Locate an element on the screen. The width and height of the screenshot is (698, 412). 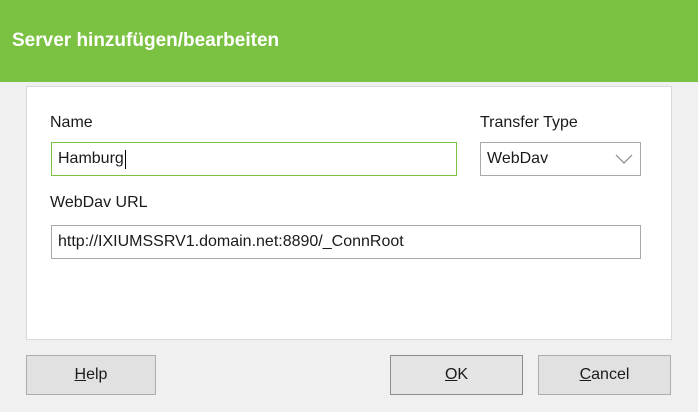
webdav-url-label: WebDav URL is located at coordinates (99, 202).